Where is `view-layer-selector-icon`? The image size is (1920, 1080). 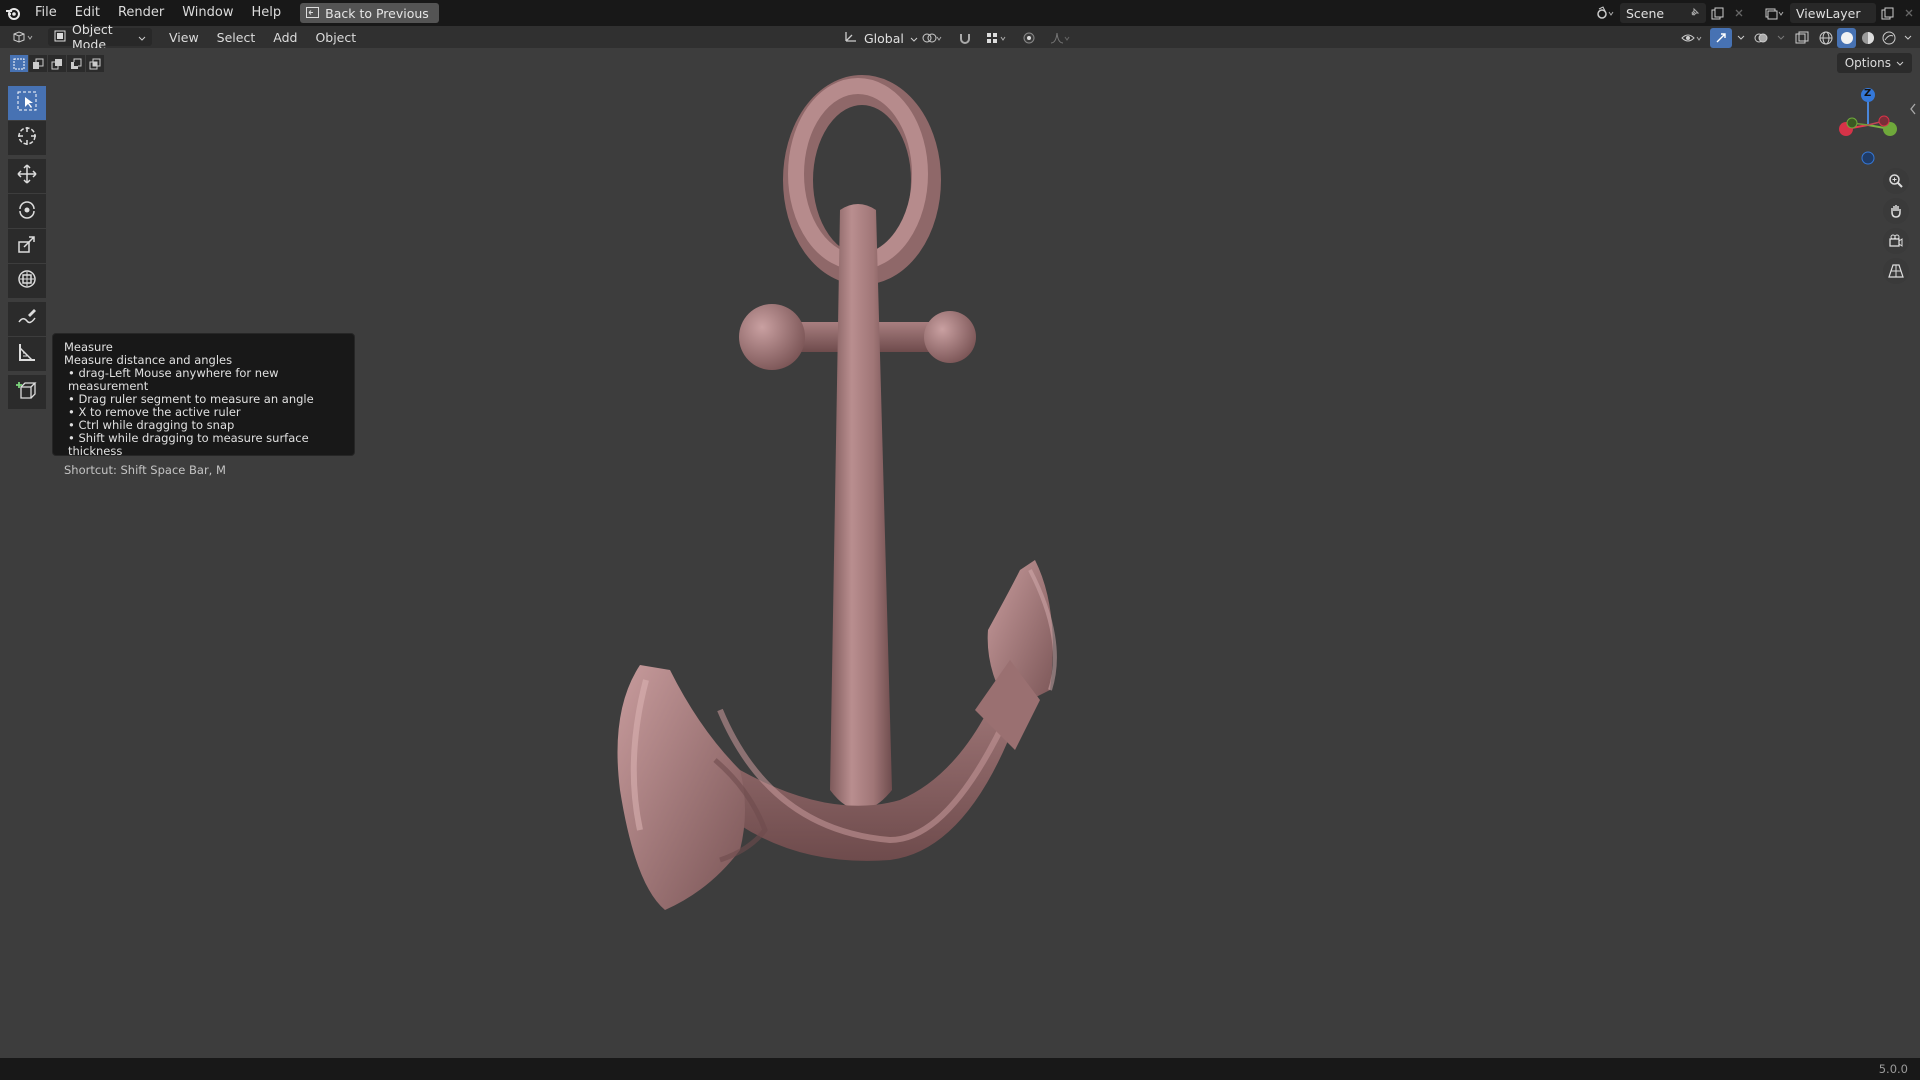 view-layer-selector-icon is located at coordinates (1775, 13).